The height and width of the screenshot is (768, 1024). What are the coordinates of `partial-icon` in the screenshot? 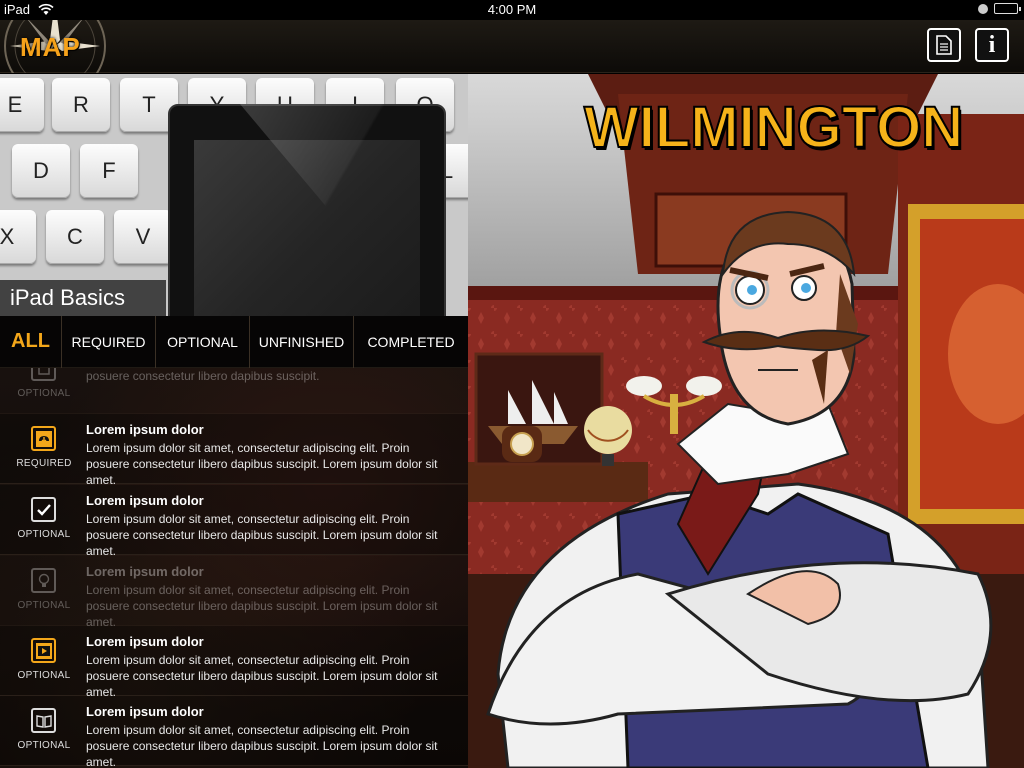 It's located at (43, 374).